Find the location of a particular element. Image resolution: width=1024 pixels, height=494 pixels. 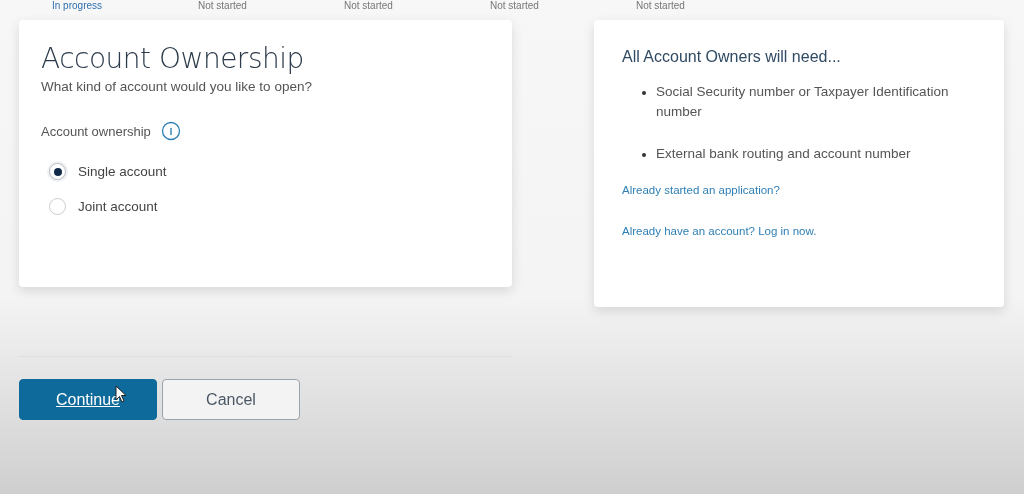

radio-option: Single account is located at coordinates (104, 171).